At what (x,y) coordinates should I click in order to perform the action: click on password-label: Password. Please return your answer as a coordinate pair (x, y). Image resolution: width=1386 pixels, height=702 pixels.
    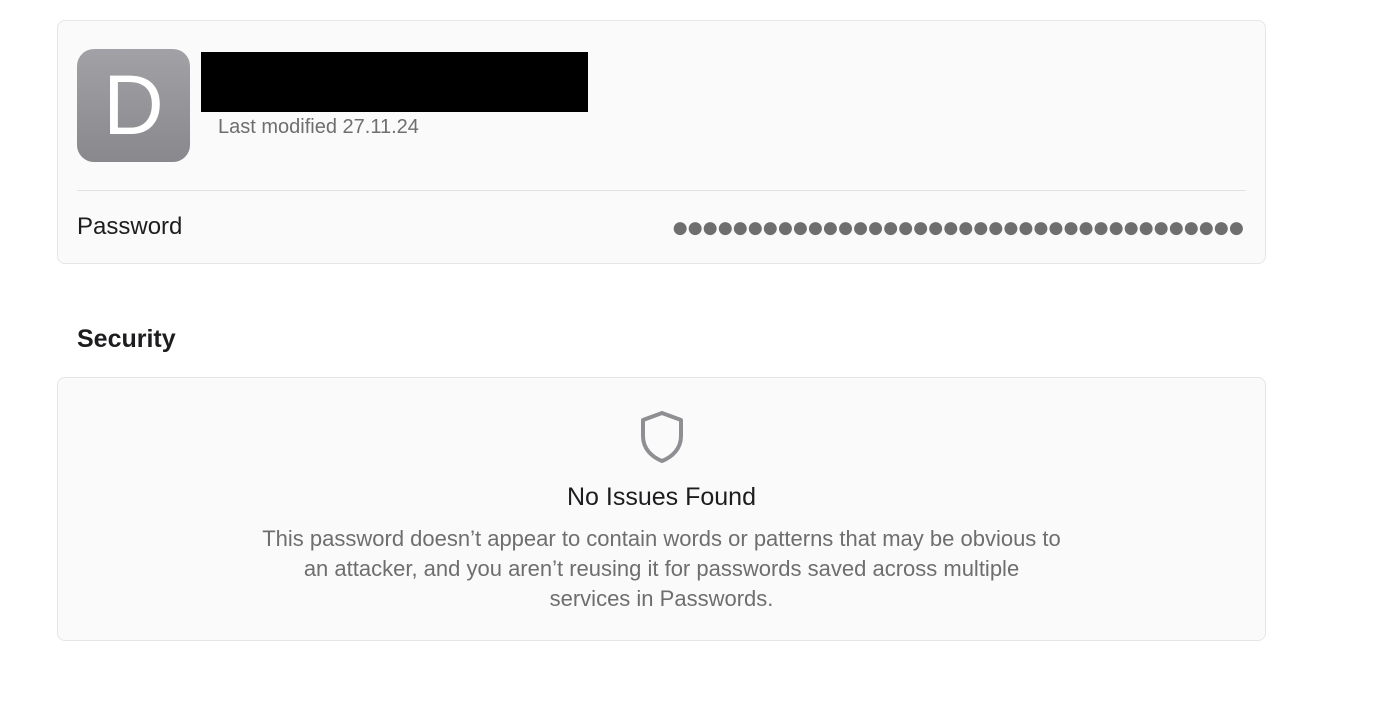
    Looking at the image, I should click on (130, 226).